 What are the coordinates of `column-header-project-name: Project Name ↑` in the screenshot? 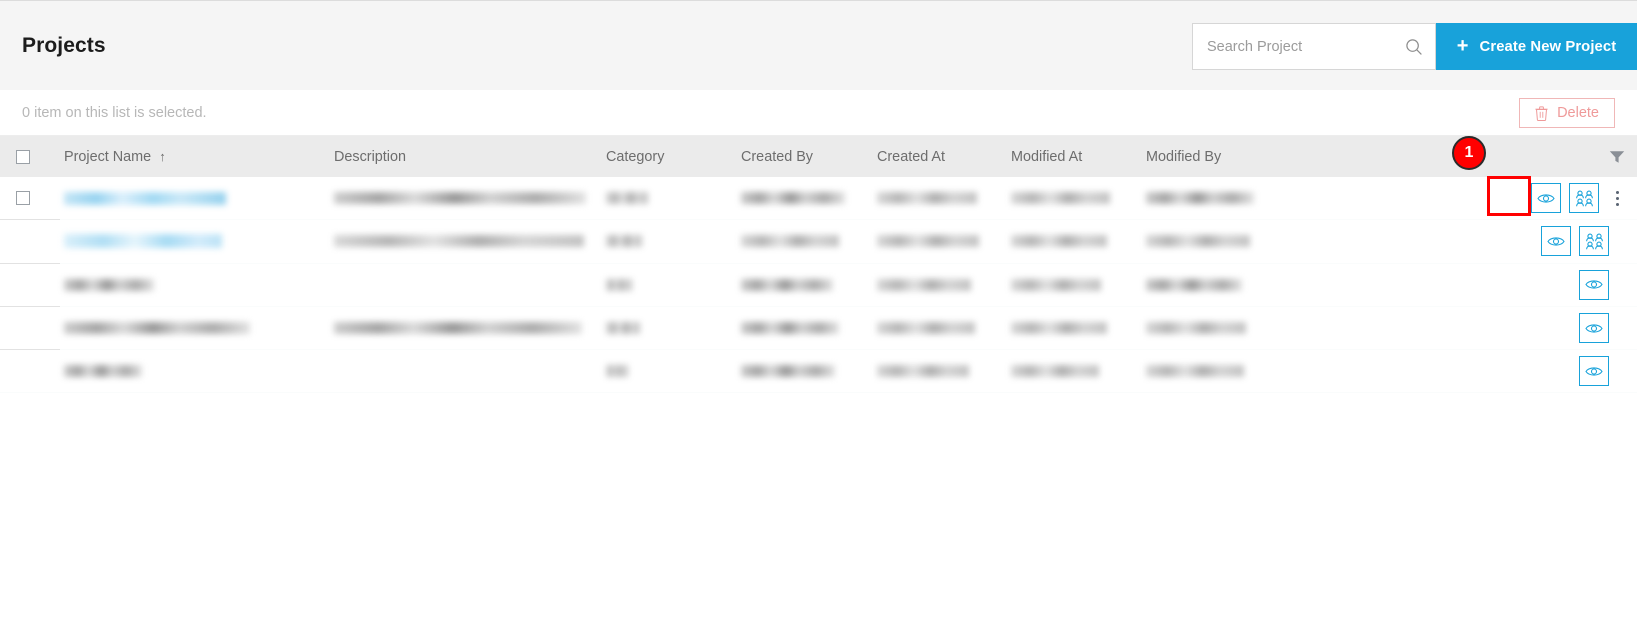 It's located at (199, 157).